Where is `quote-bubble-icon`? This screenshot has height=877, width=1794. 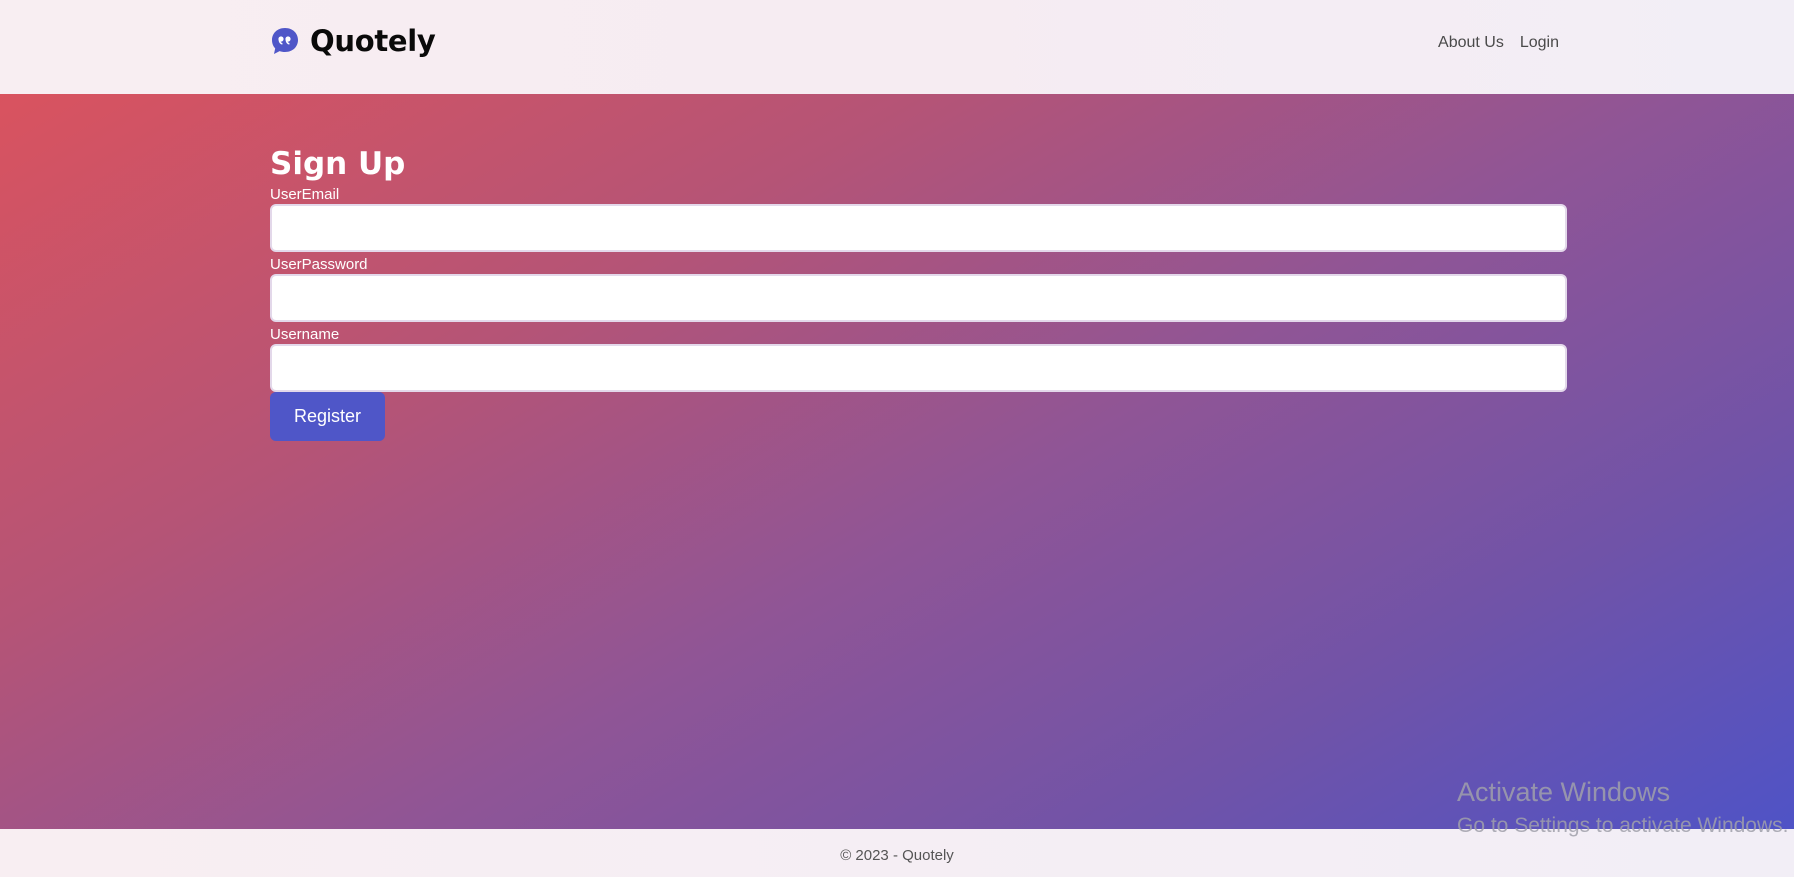 quote-bubble-icon is located at coordinates (285, 41).